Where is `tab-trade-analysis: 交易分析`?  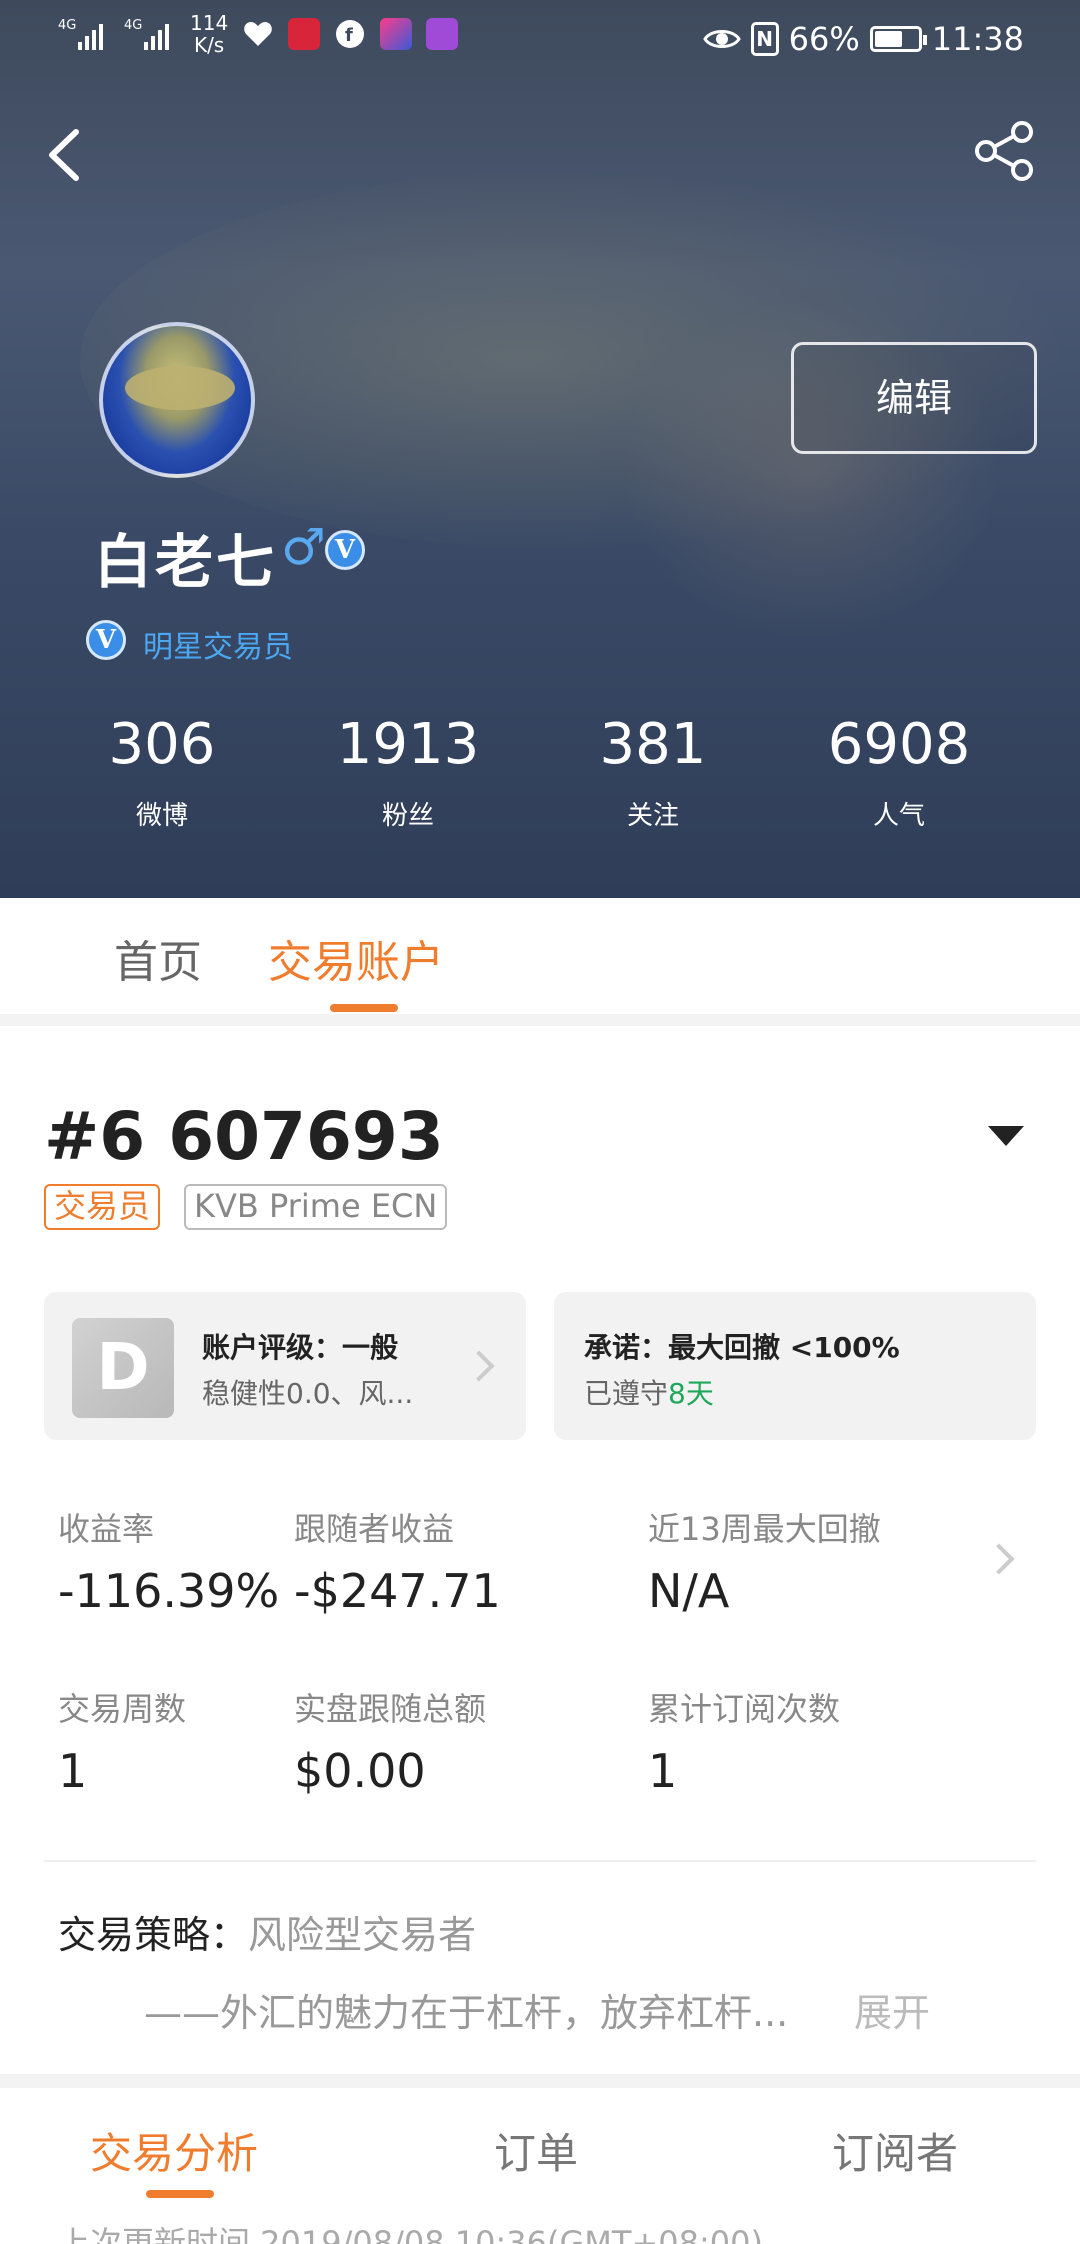
tab-trade-analysis: 交易分析 is located at coordinates (174, 2150).